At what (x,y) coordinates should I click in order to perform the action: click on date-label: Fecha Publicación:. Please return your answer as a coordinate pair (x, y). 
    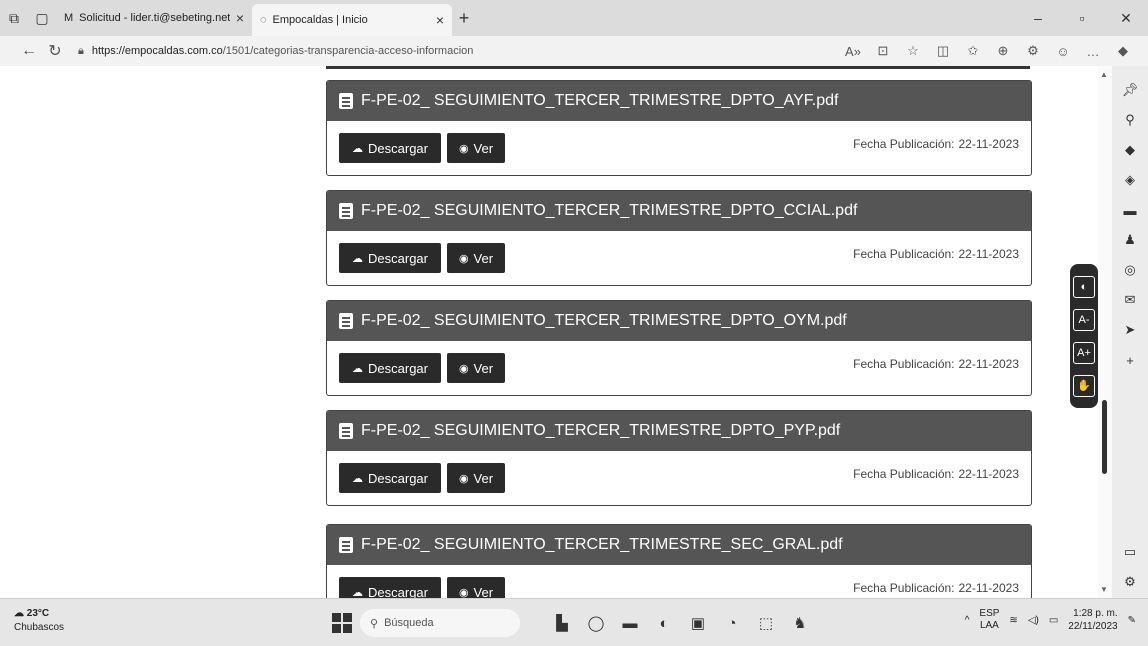
    Looking at the image, I should click on (904, 144).